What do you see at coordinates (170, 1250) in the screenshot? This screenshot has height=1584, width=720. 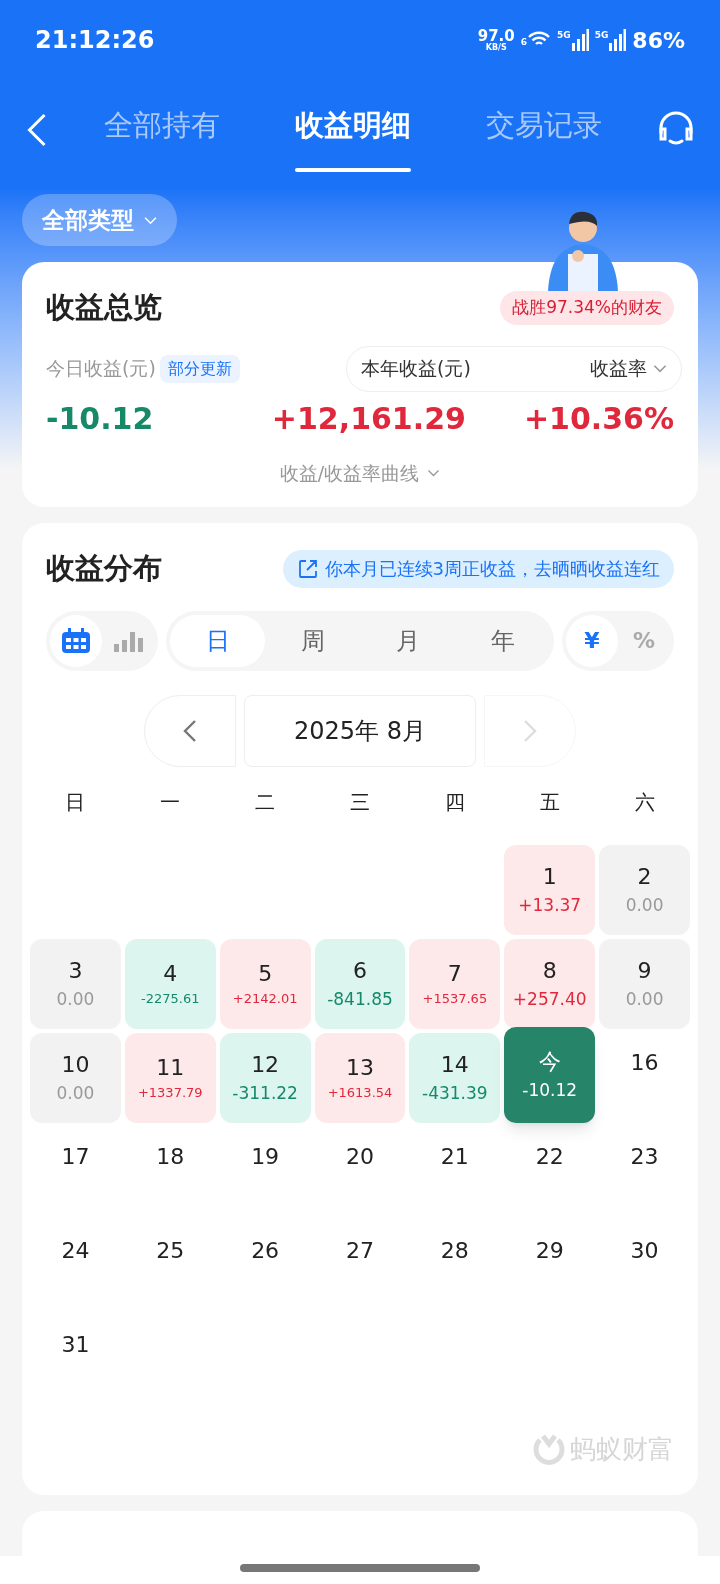 I see `day-number: 25` at bounding box center [170, 1250].